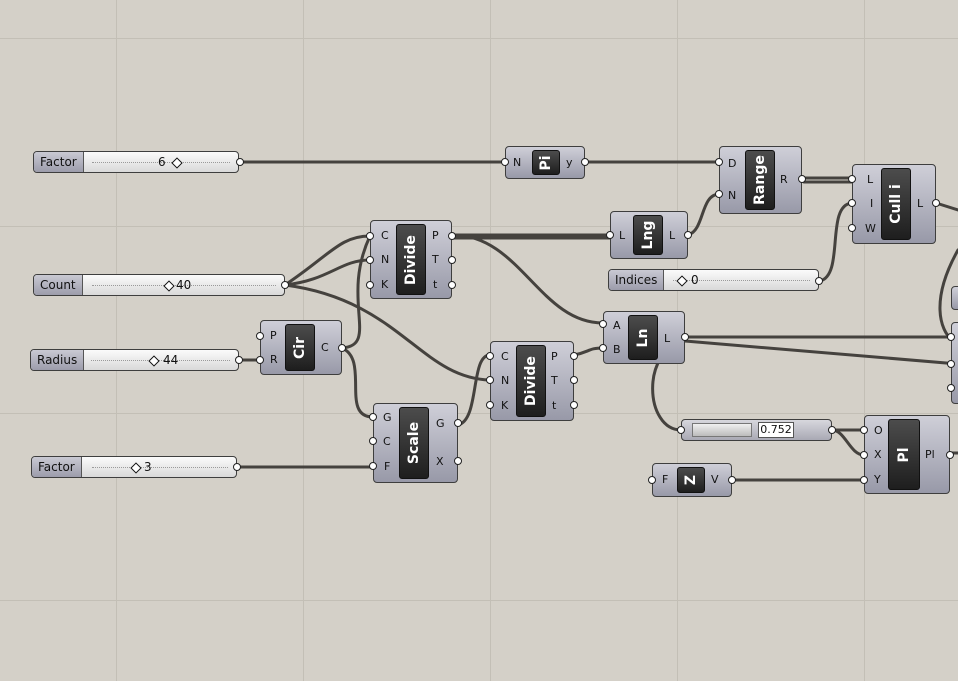 The image size is (958, 681). What do you see at coordinates (159, 285) in the screenshot?
I see `count-slider: Count 40` at bounding box center [159, 285].